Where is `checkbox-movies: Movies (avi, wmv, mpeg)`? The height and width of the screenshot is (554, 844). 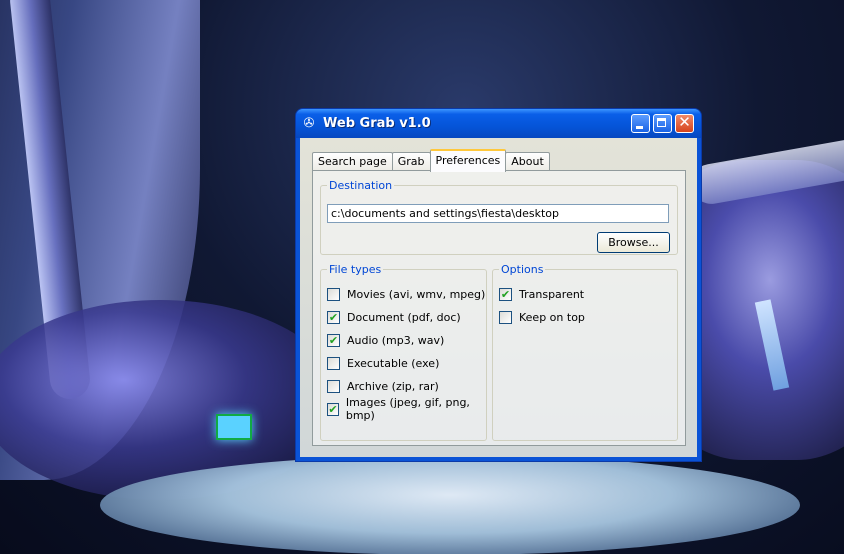 checkbox-movies: Movies (avi, wmv, mpeg) is located at coordinates (406, 294).